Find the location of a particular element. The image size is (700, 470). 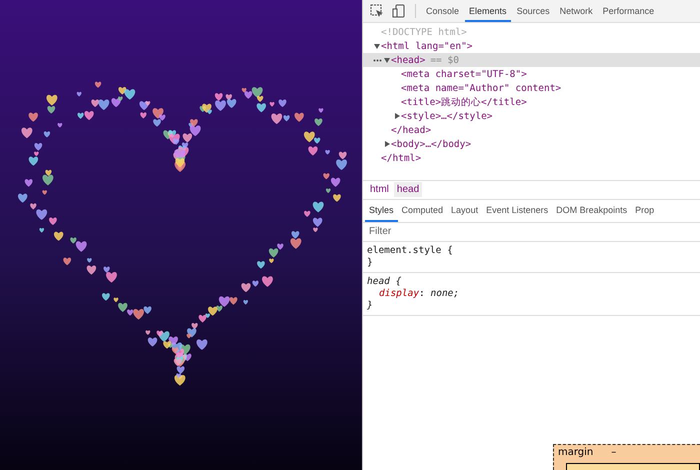

panel-tab: Performance is located at coordinates (628, 11).